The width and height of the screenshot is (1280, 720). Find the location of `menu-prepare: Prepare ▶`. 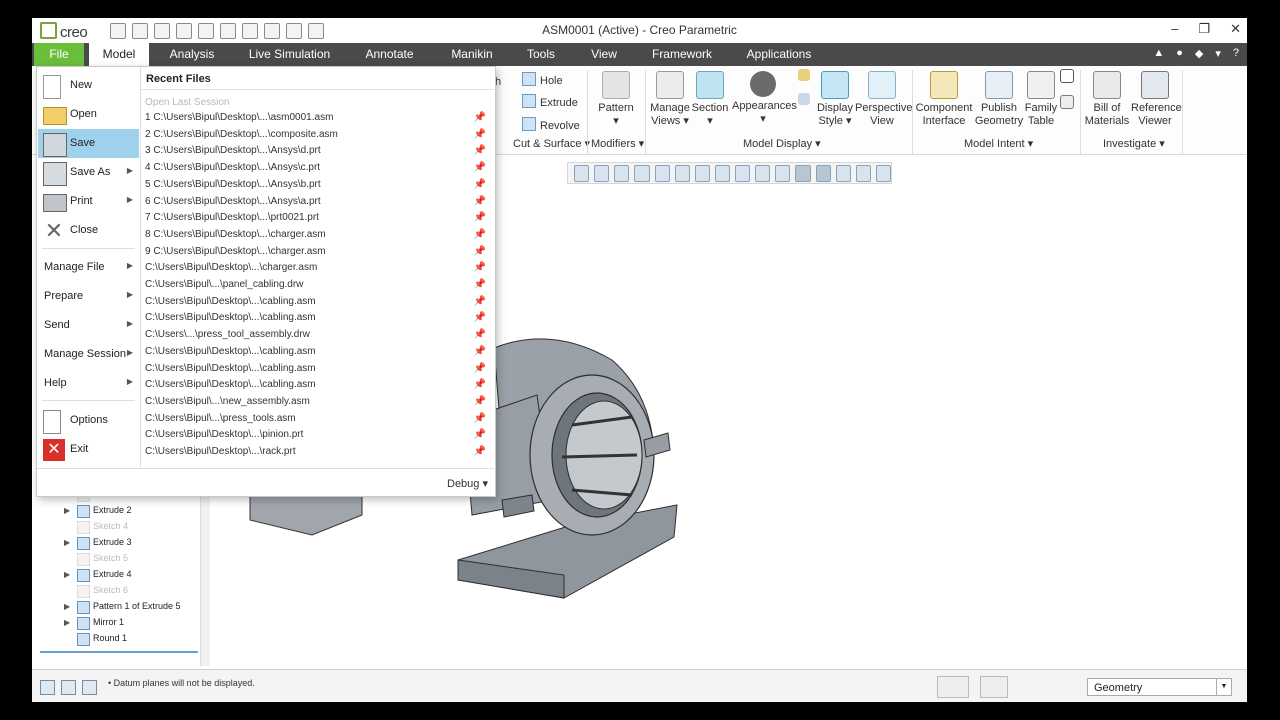

menu-prepare: Prepare ▶ is located at coordinates (88, 296).